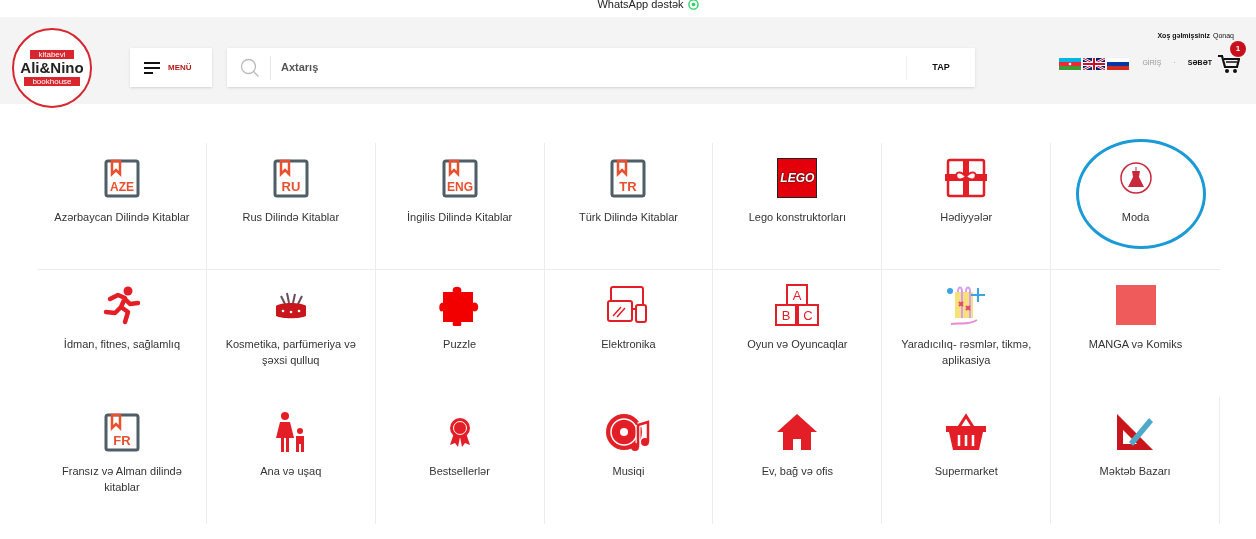 Image resolution: width=1256 pixels, height=539 pixels. I want to click on category-link: Lego konstruktorları, so click(797, 217).